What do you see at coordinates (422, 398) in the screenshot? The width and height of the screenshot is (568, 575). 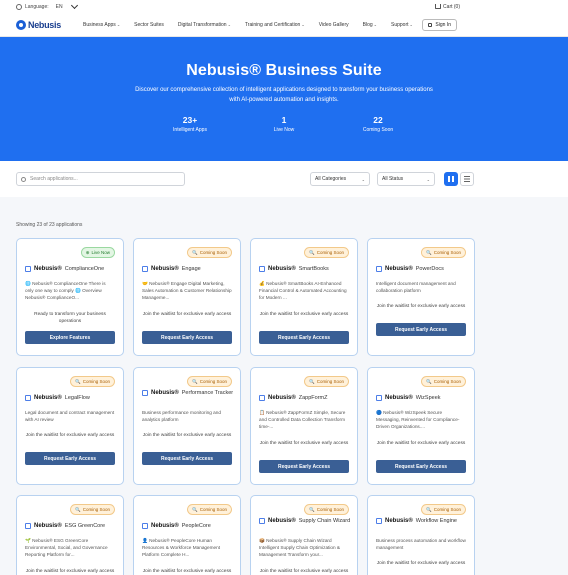 I see `card-title: Nebusis® WizSpeek` at bounding box center [422, 398].